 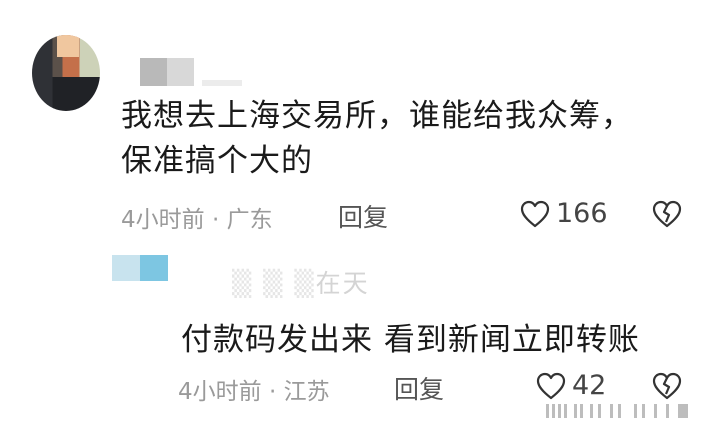 I want to click on avatar-caption-icon, so click(x=67, y=92).